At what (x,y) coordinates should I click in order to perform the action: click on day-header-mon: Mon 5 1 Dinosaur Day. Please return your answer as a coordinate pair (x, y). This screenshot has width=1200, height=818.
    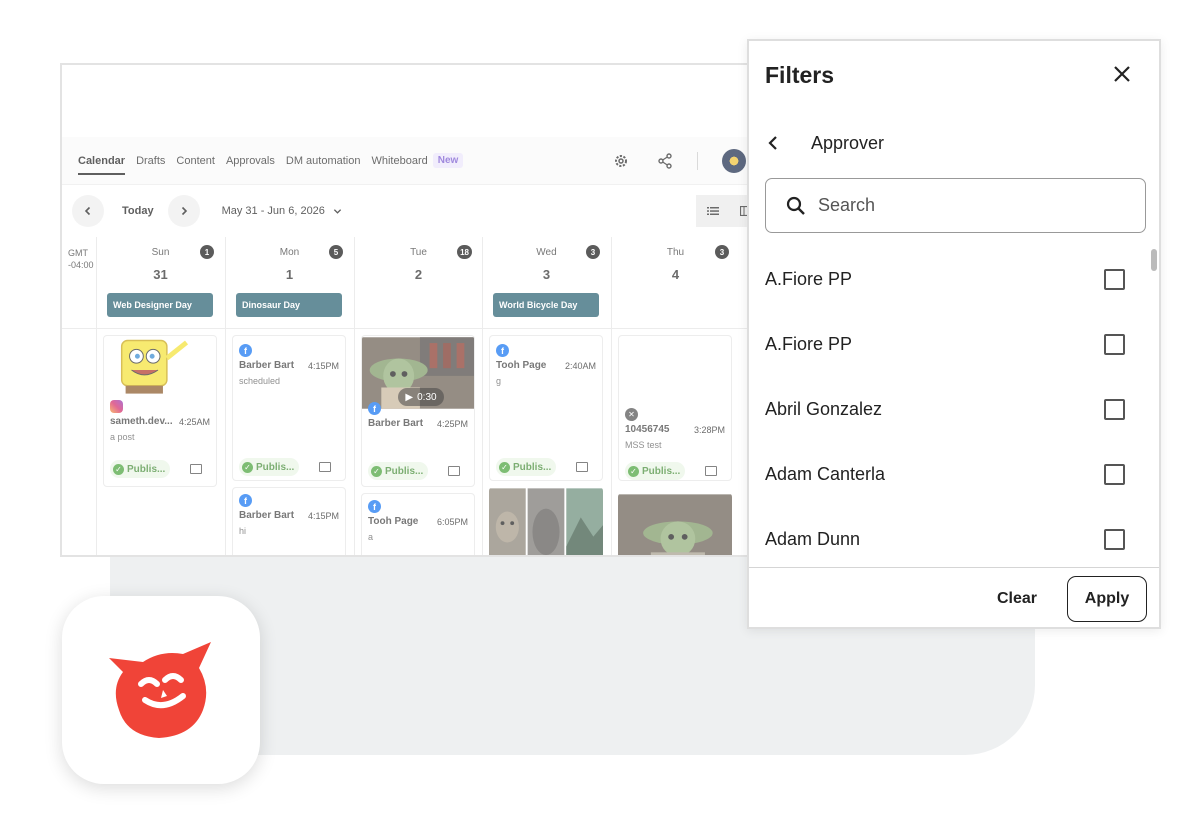
    Looking at the image, I should click on (289, 283).